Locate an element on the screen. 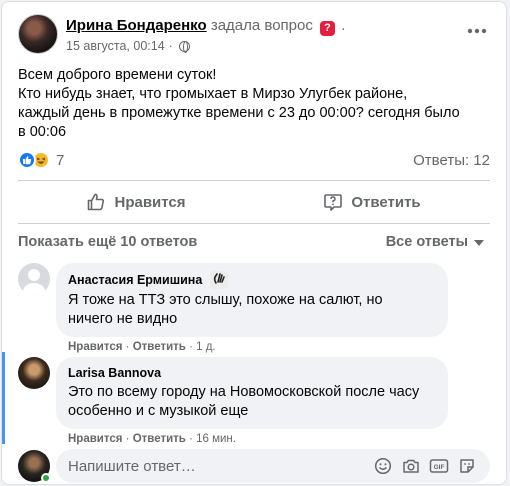 This screenshot has width=510, height=486. comment-text-line: ничего не видно is located at coordinates (123, 319).